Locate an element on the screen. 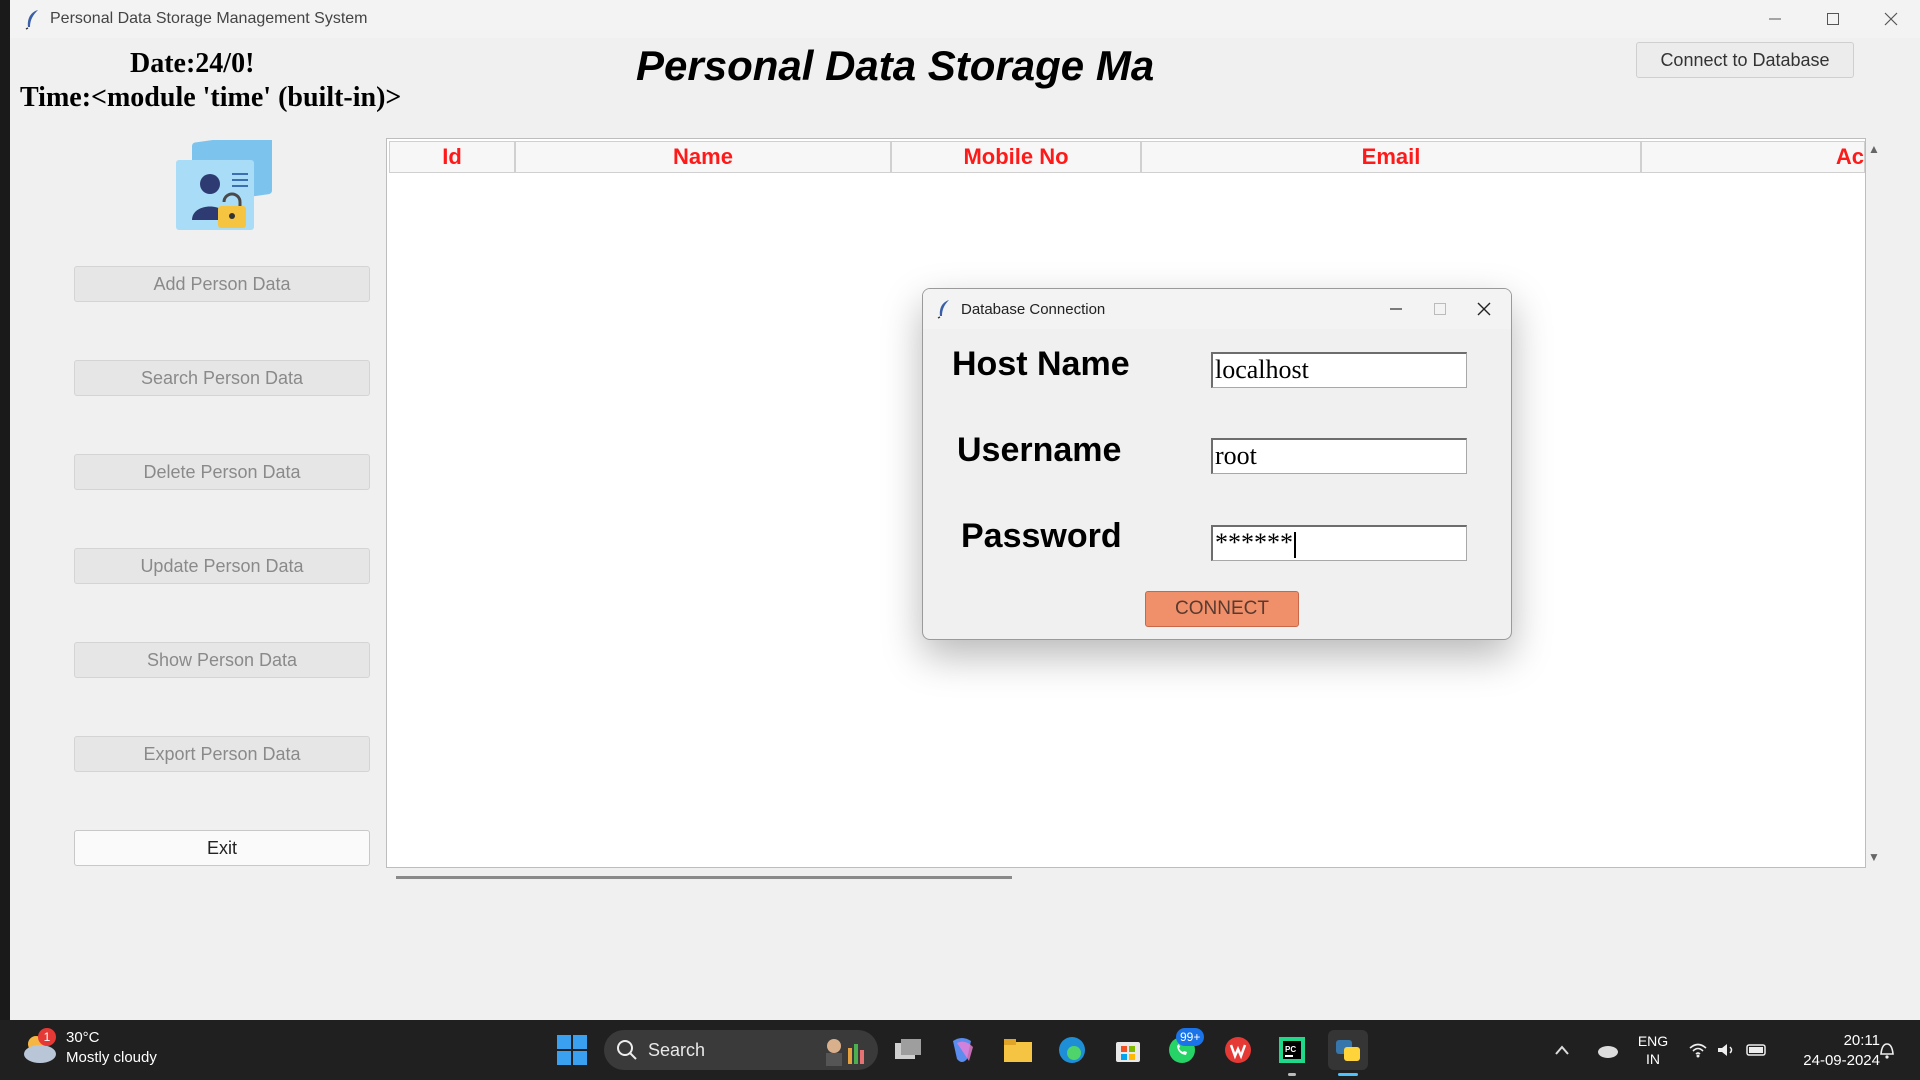  username-label: Username is located at coordinates (1039, 450).